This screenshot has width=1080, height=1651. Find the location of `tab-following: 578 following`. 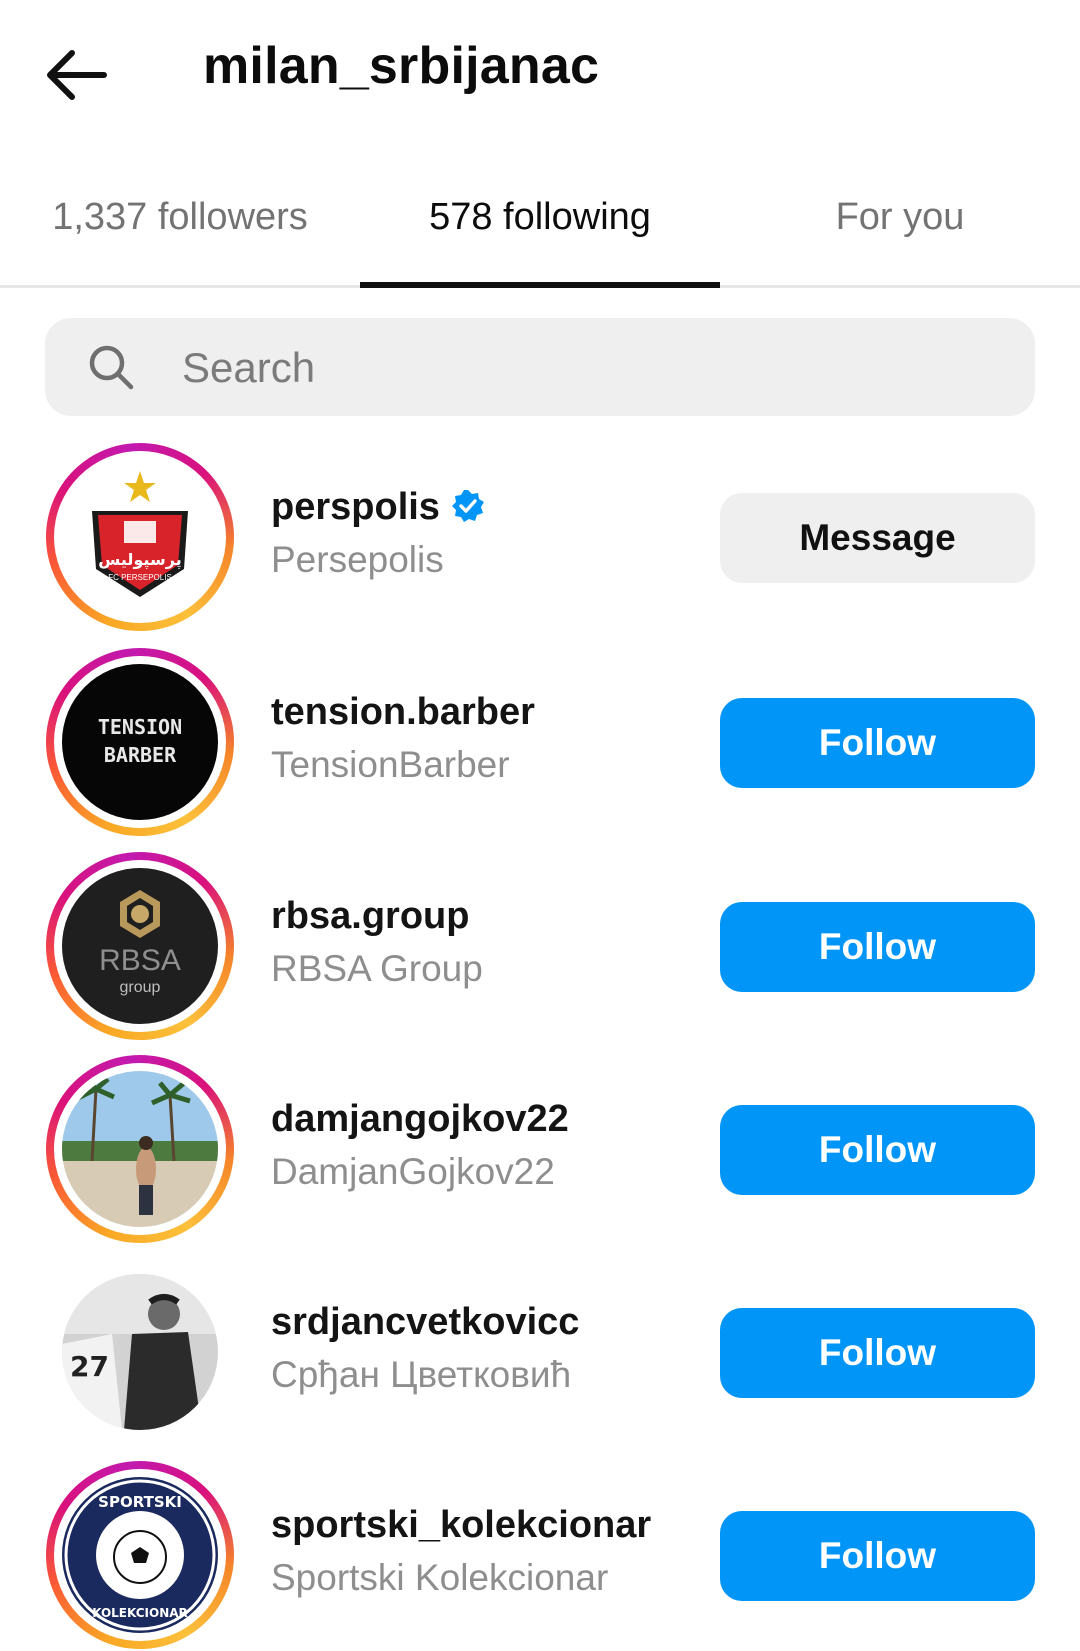

tab-following: 578 following is located at coordinates (540, 237).